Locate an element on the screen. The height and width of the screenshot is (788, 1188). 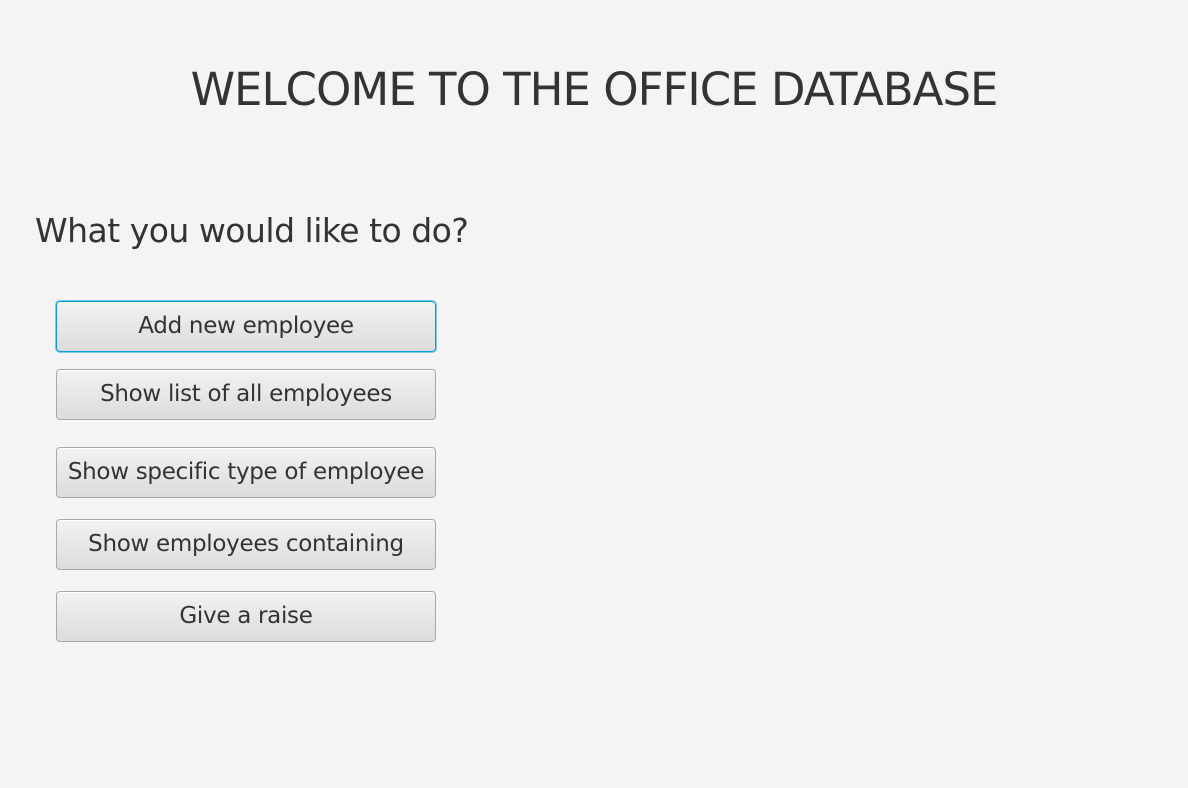
show-employees-containing-button: Show employees containing is located at coordinates (246, 544).